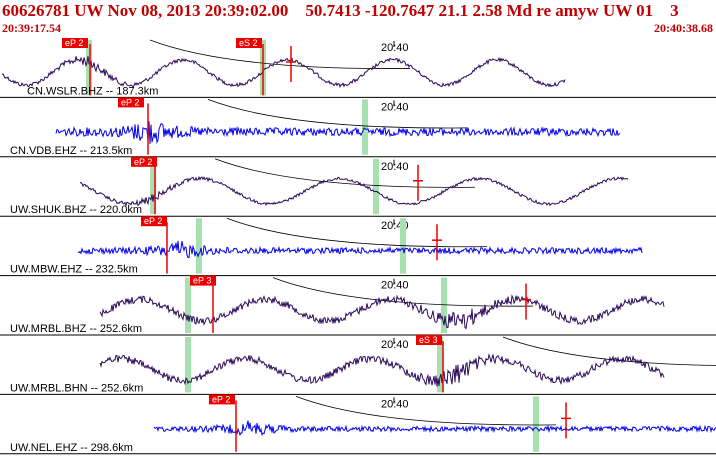 The width and height of the screenshot is (716, 458). What do you see at coordinates (428, 340) in the screenshot?
I see `pick-label: eS 3` at bounding box center [428, 340].